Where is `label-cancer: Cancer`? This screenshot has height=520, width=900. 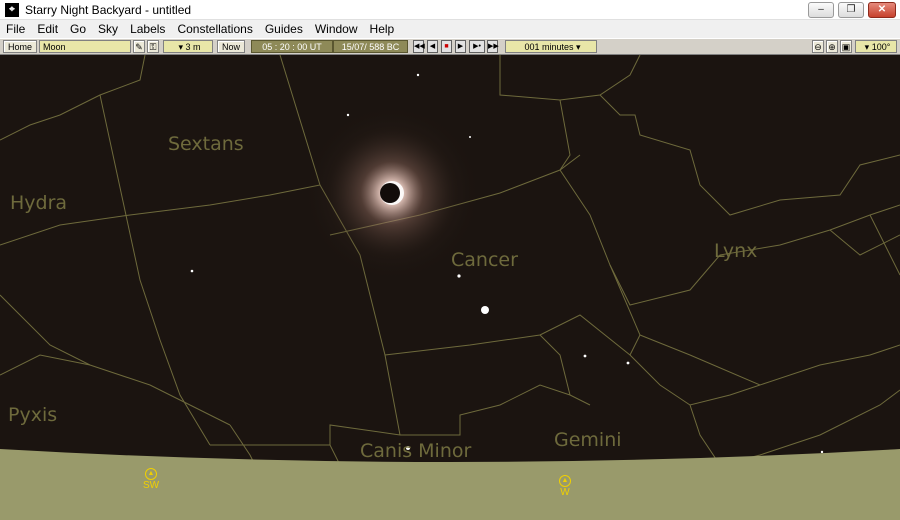 label-cancer: Cancer is located at coordinates (484, 260).